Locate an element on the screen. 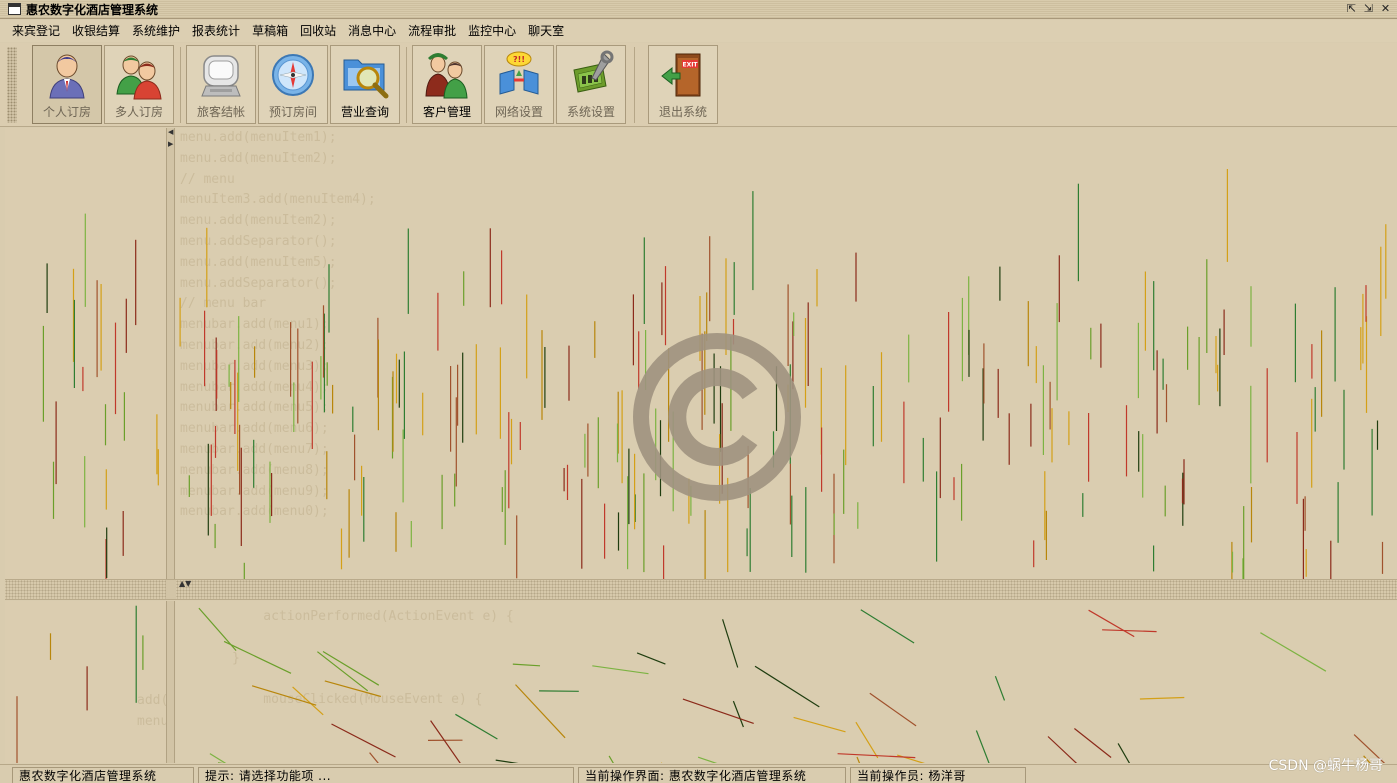 The height and width of the screenshot is (783, 1397). csdn-watermark: CSDN @蜗牛杨哥 is located at coordinates (1325, 766).